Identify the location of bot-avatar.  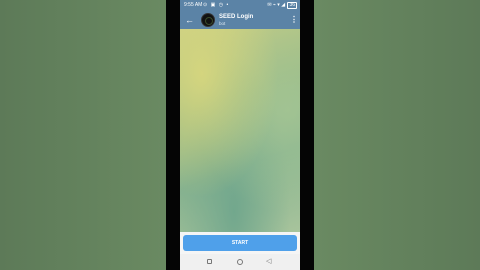
(208, 20).